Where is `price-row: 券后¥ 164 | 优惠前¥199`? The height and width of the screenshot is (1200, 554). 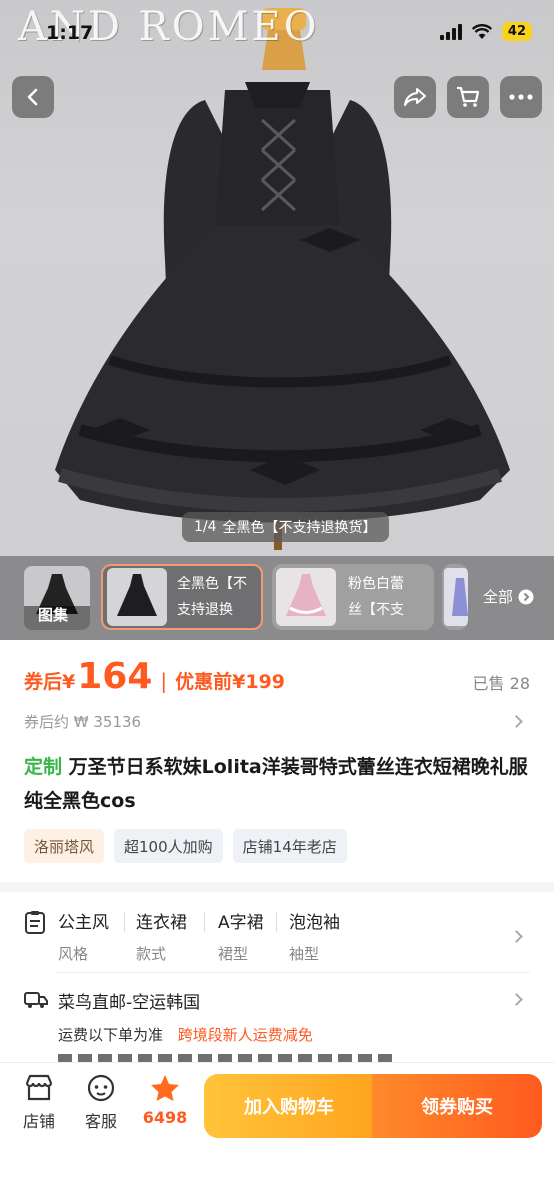
price-row: 券后¥ 164 | 优惠前¥199 is located at coordinates (154, 676).